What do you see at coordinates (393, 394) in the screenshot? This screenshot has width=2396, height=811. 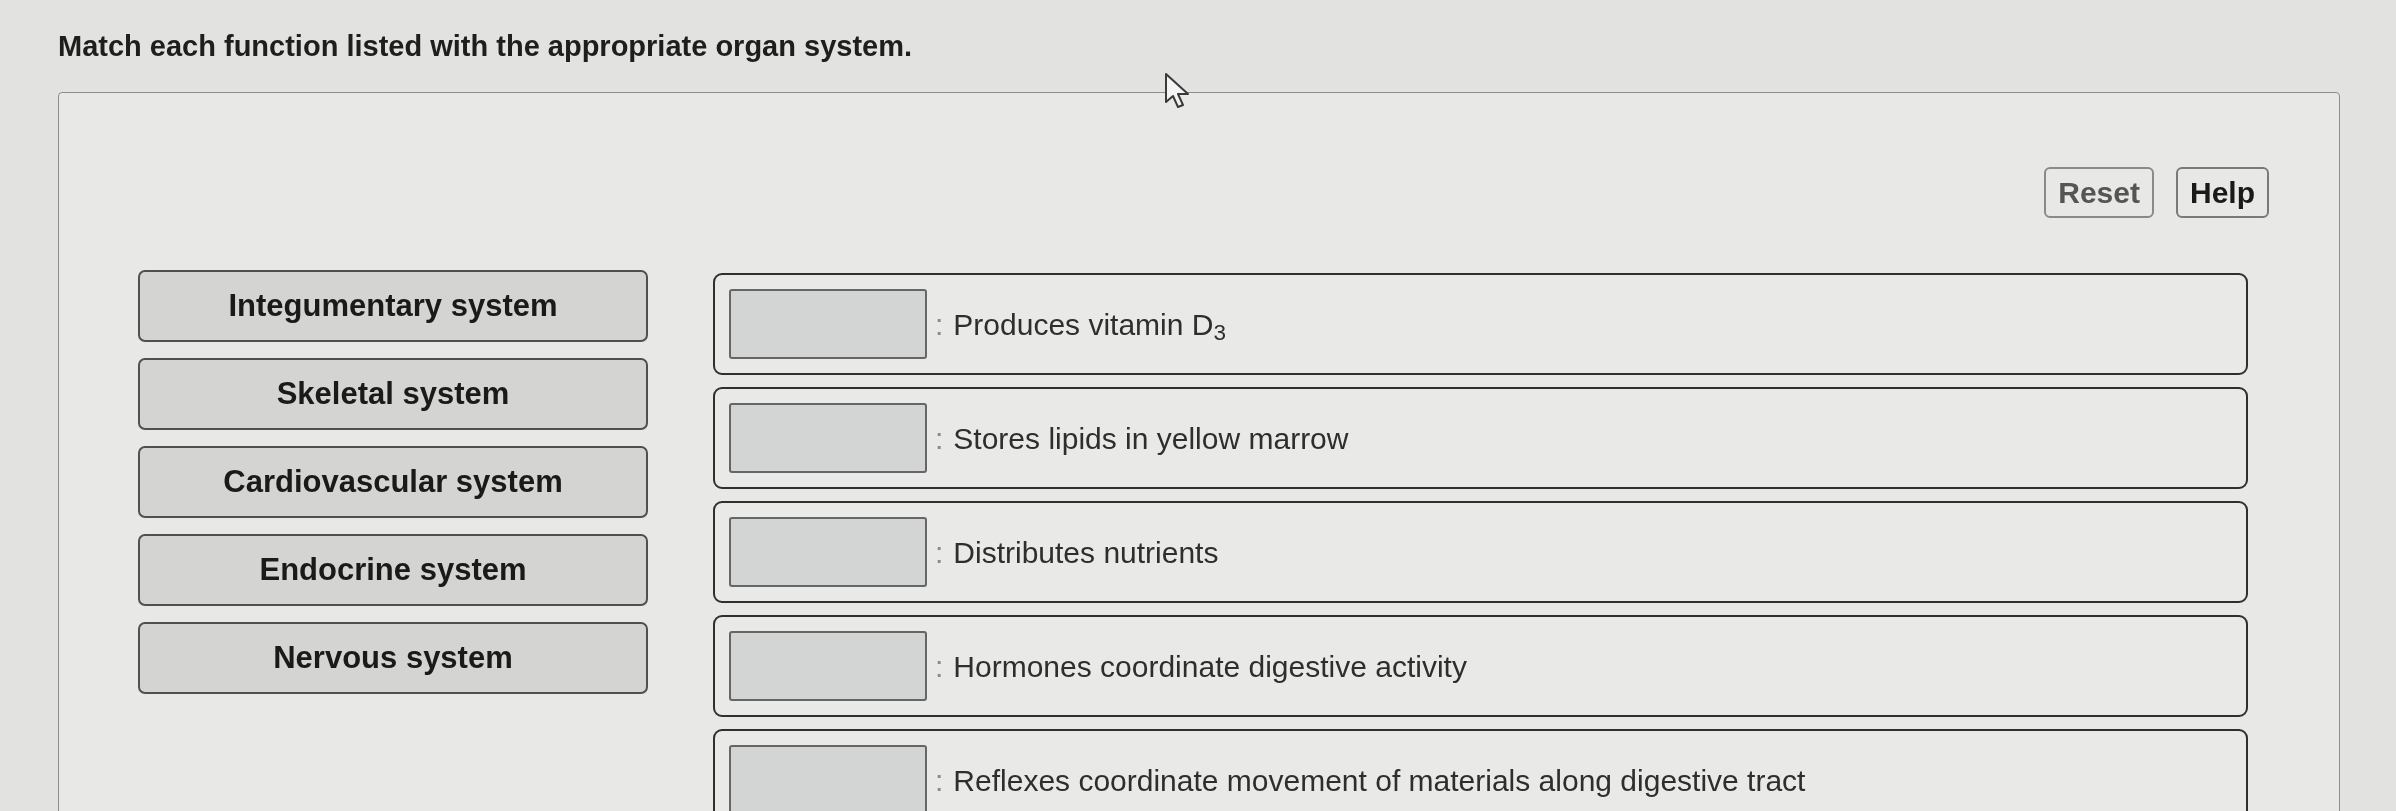 I see `system-tile: Skeletal system` at bounding box center [393, 394].